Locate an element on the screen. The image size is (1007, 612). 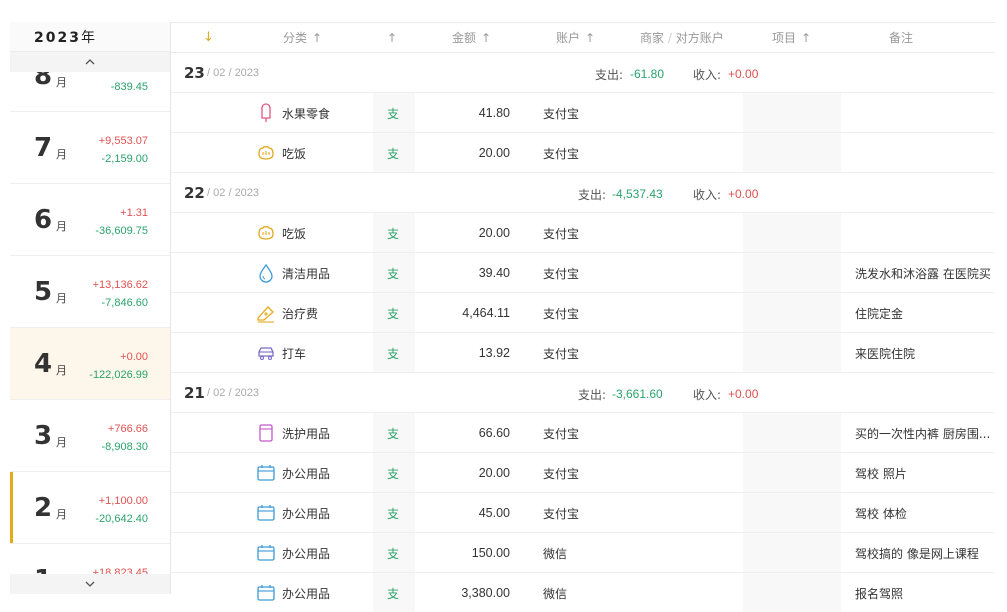
date-group-header: 23 / 02 / 2023 支出: -61.80 收入: +0.00 is located at coordinates (583, 73).